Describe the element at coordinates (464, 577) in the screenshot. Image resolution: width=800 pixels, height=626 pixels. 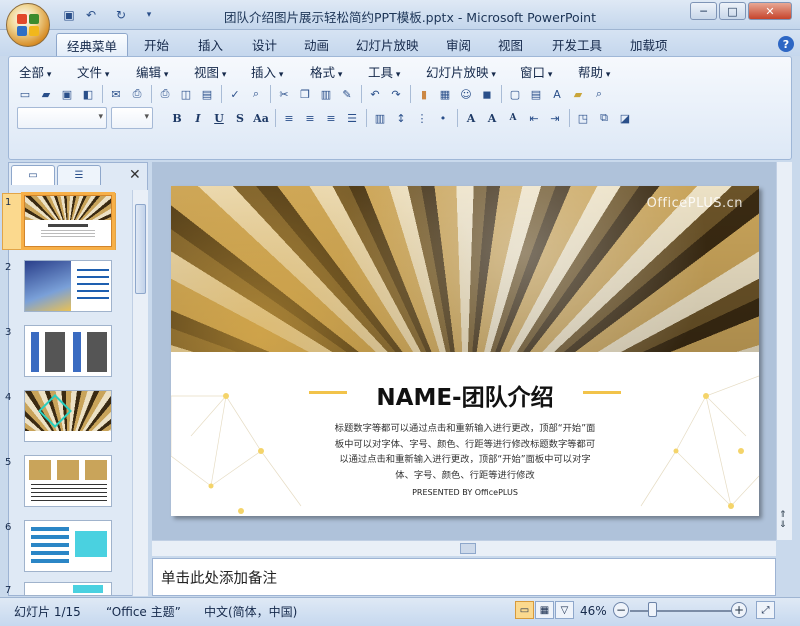
I see `notes-pane: 单击此处添加备注` at that location.